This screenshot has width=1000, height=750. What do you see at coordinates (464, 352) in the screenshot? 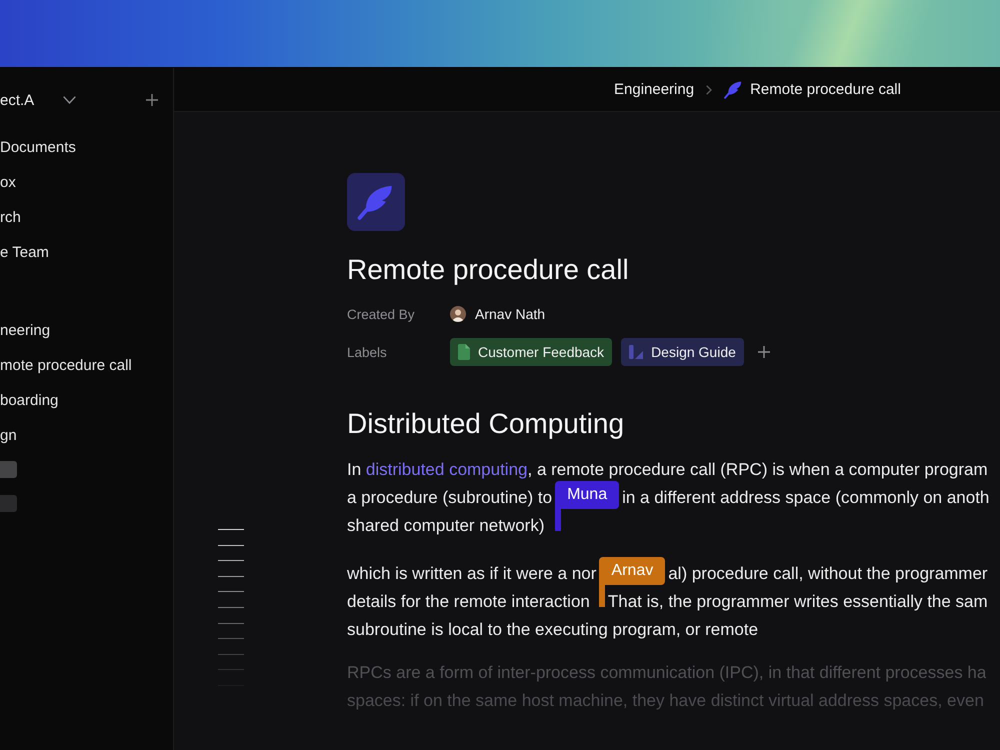
I see `document-icon` at bounding box center [464, 352].